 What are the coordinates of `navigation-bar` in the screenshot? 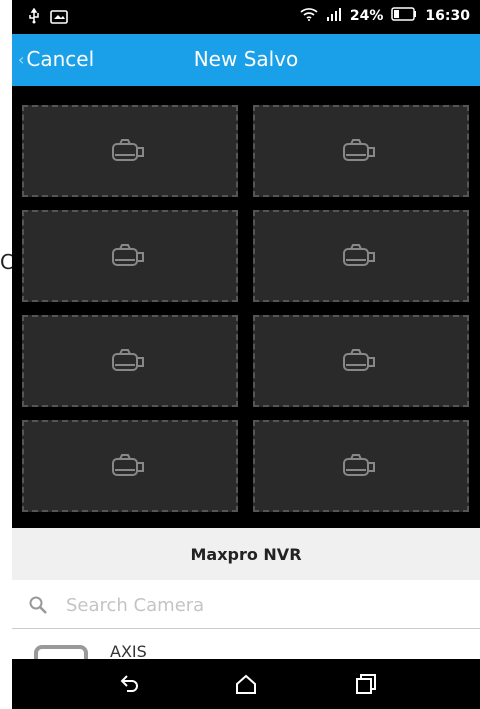 It's located at (246, 684).